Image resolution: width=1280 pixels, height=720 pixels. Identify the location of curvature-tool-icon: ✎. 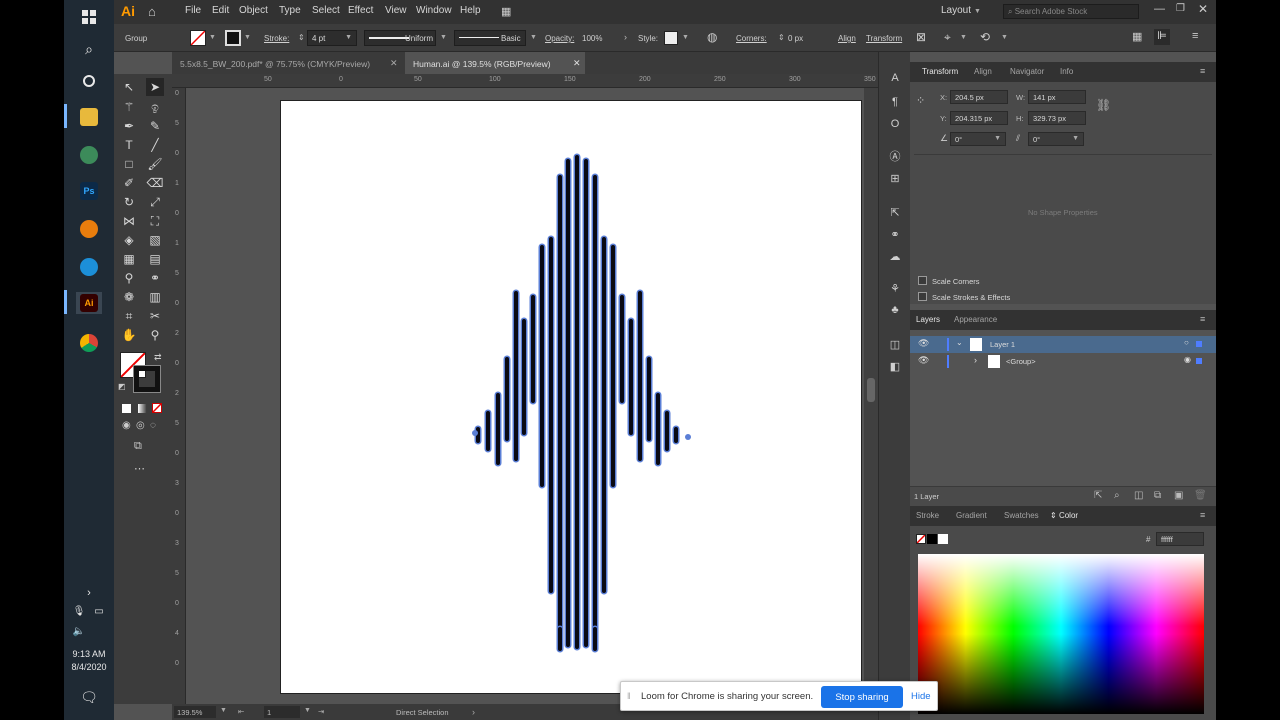
(155, 126).